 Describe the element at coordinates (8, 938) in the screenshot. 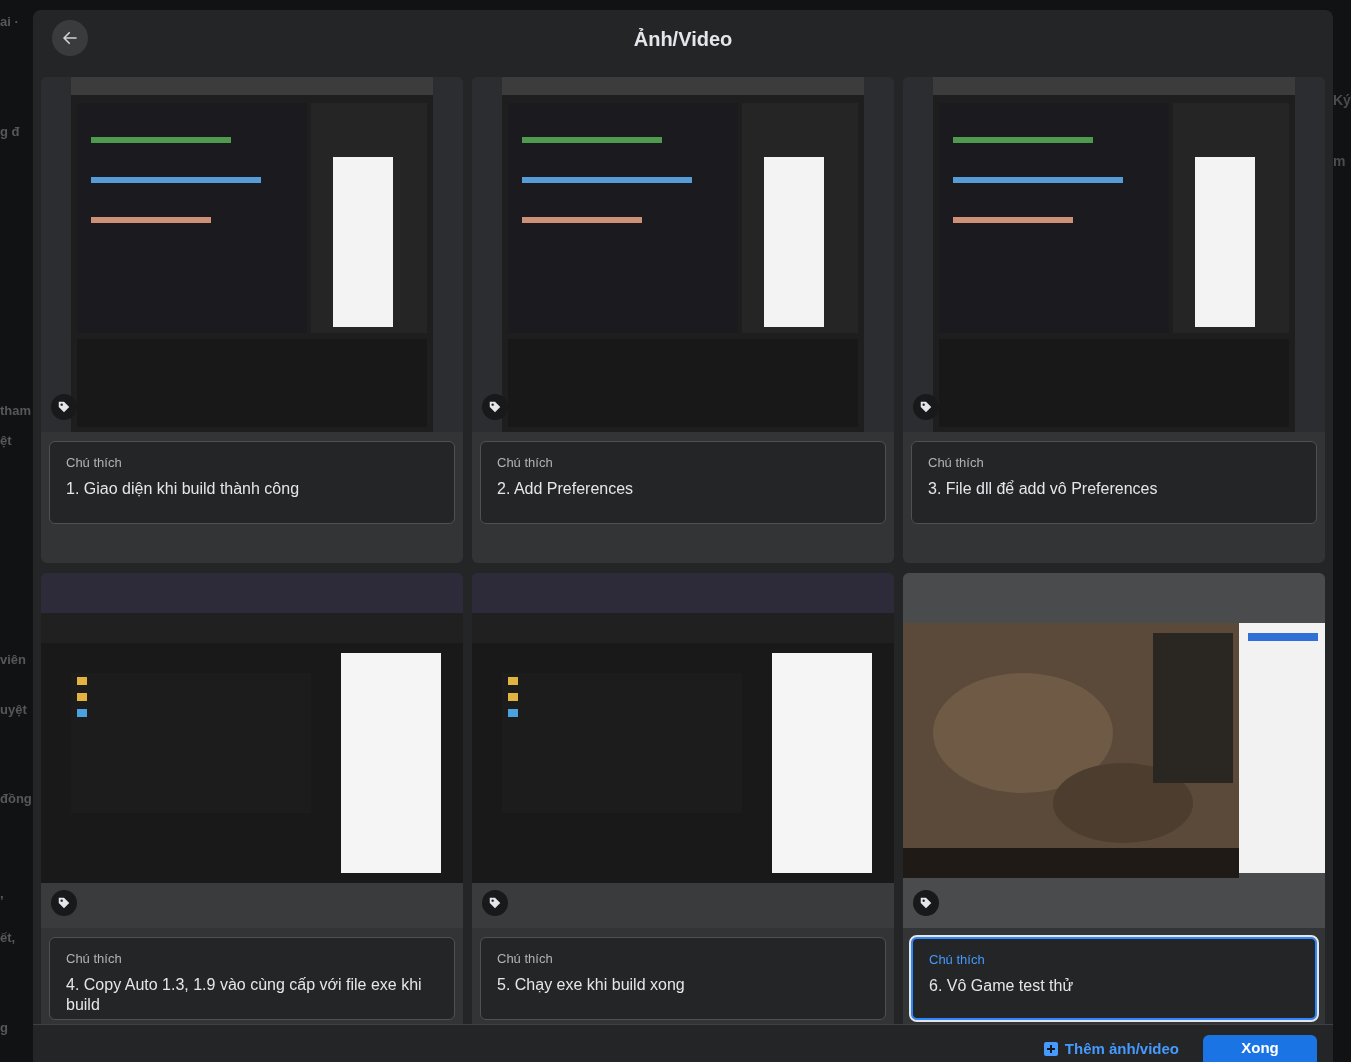

I see `background-text: ết,` at that location.